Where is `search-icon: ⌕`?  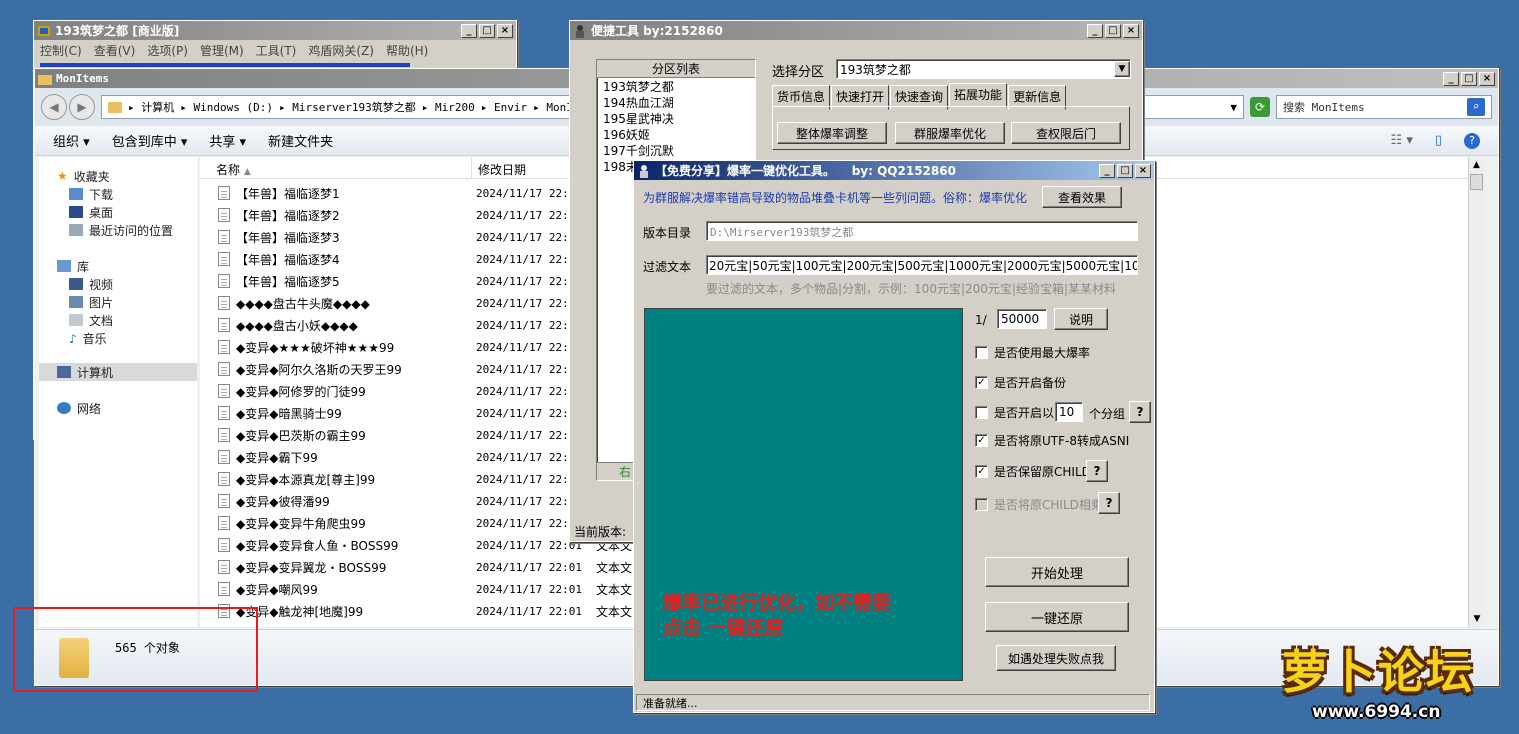
search-icon: ⌕ is located at coordinates (1476, 107).